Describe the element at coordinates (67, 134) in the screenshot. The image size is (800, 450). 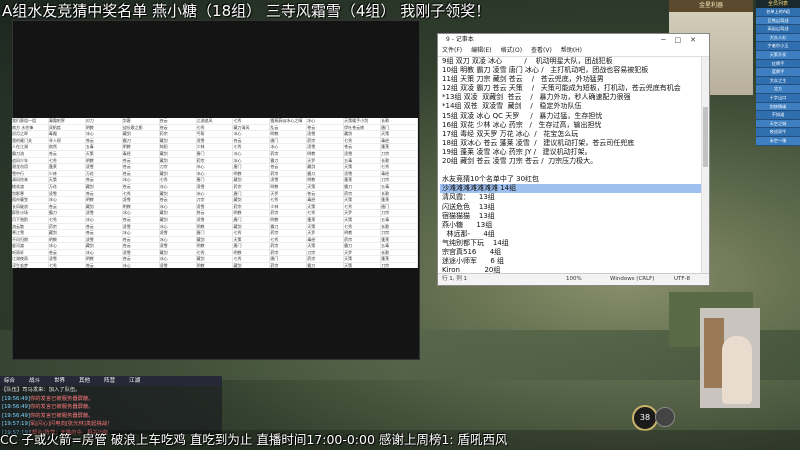
I see `sheet-cell: 毒霜` at that location.